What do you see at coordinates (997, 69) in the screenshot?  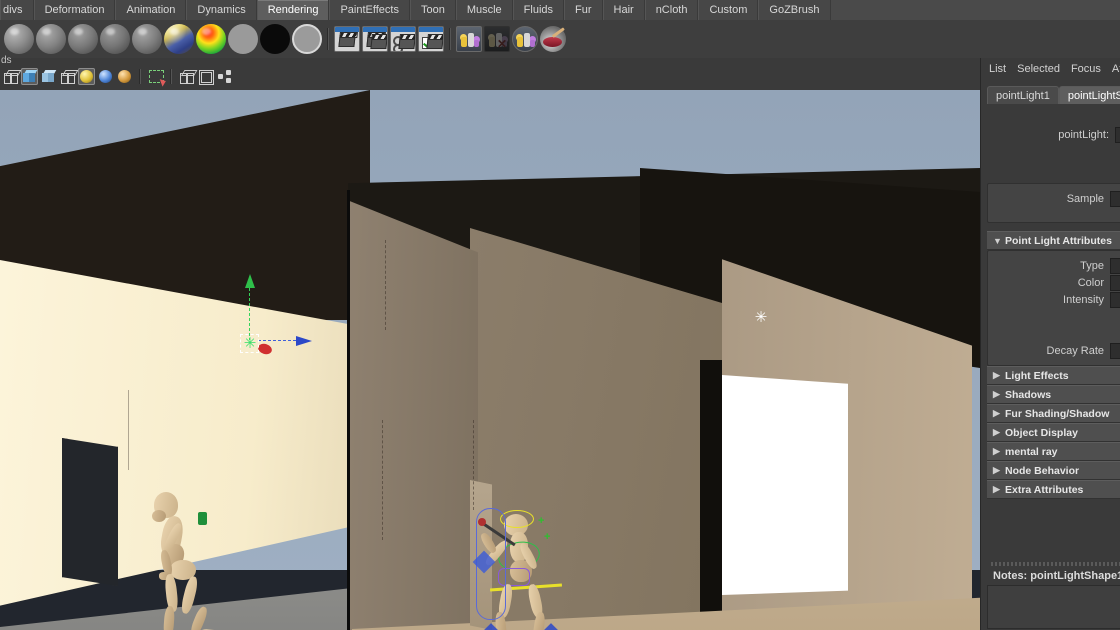 I see `ae-menu-list: List` at bounding box center [997, 69].